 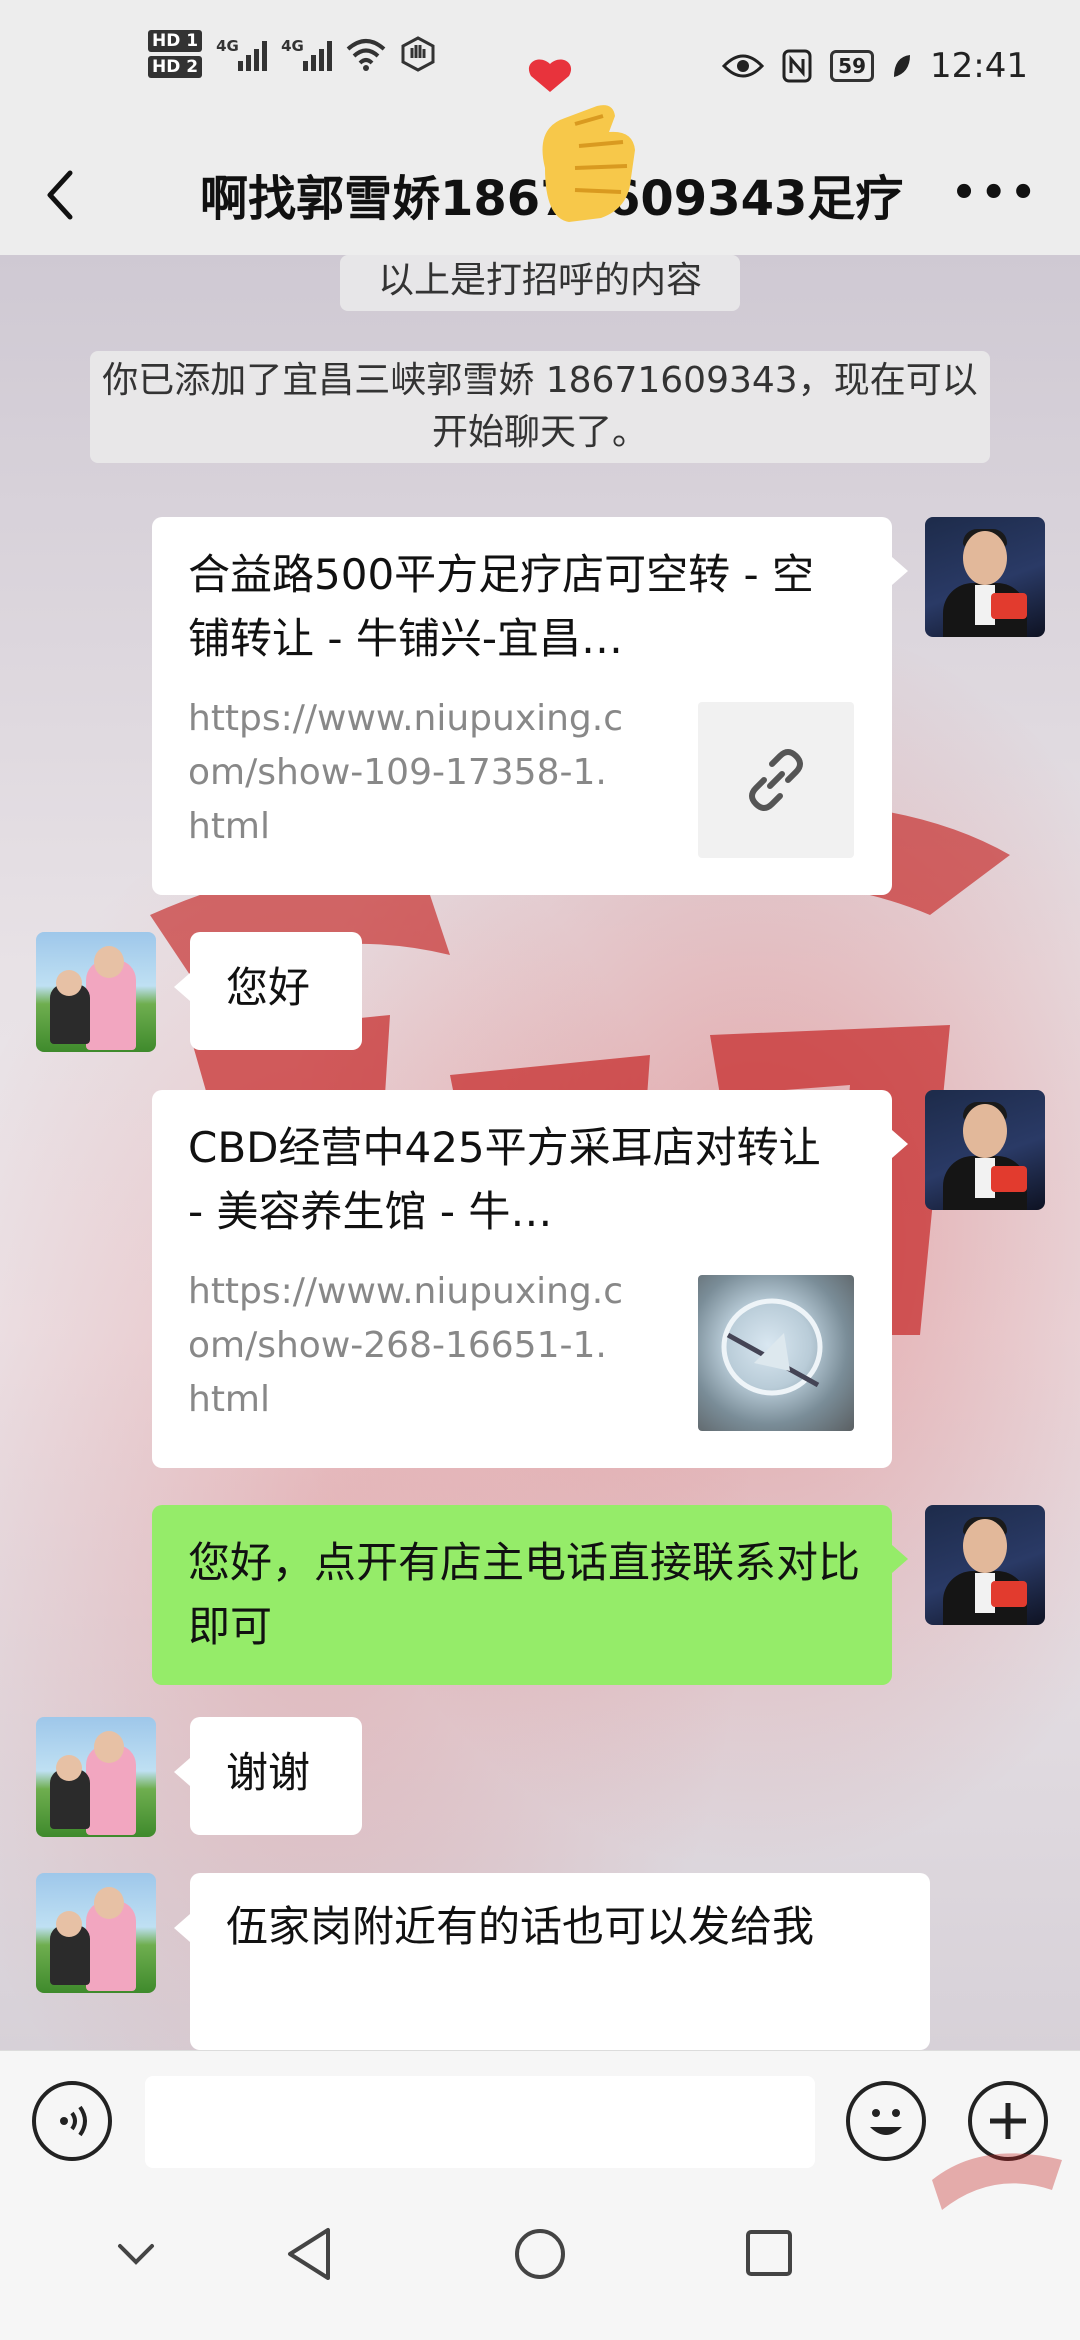 I want to click on input-bar, so click(x=540, y=2120).